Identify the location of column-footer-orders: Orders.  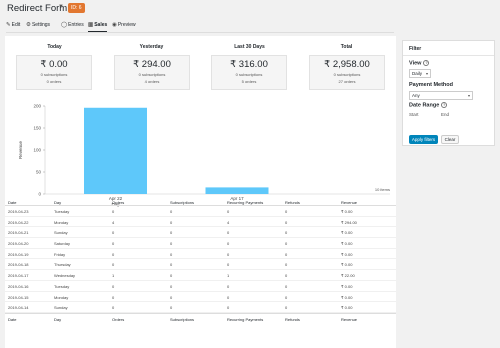
(118, 319).